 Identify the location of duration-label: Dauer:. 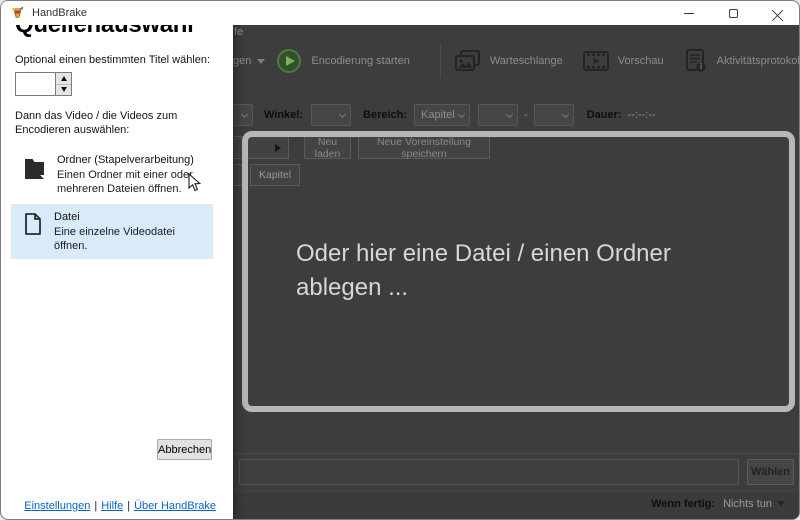
(604, 115).